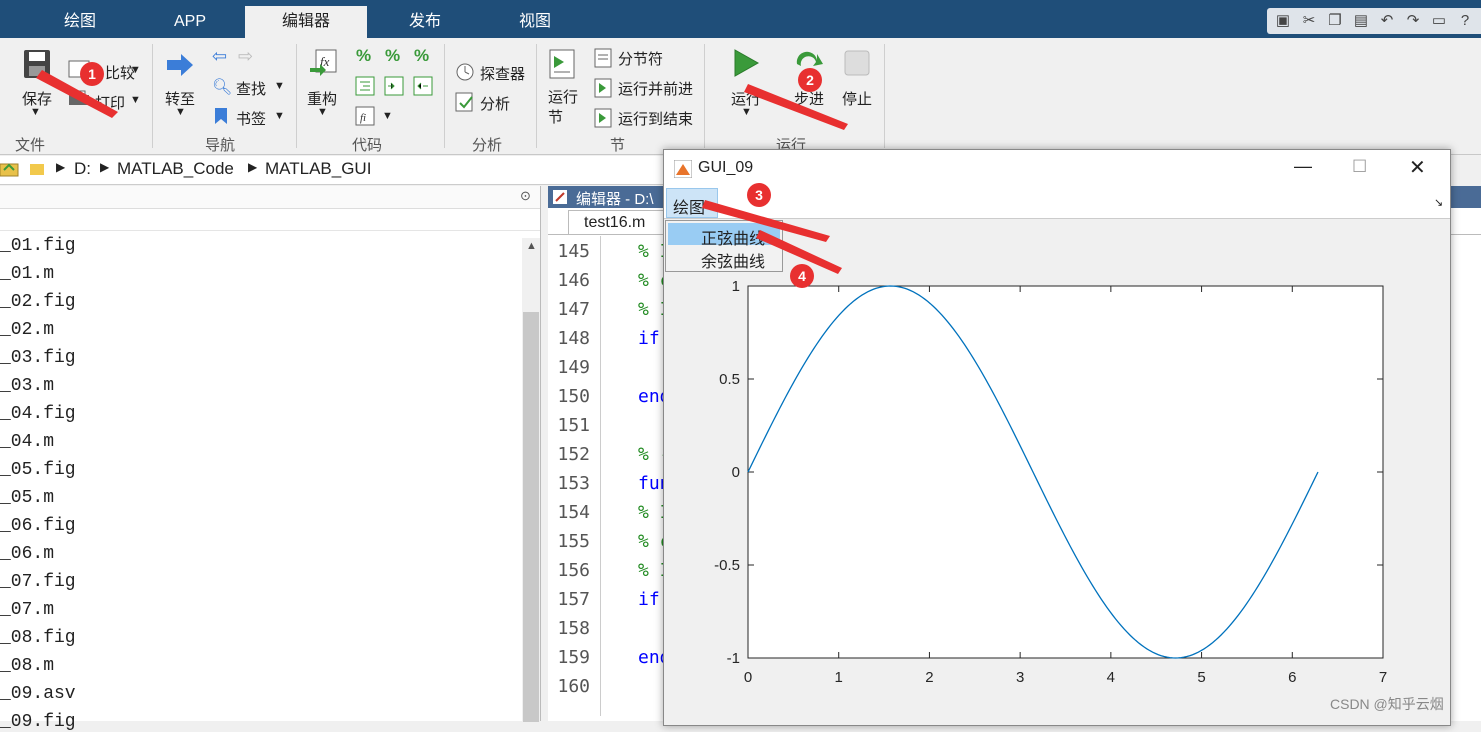  I want to click on menu-item-sine: 正弦曲线, so click(724, 235).